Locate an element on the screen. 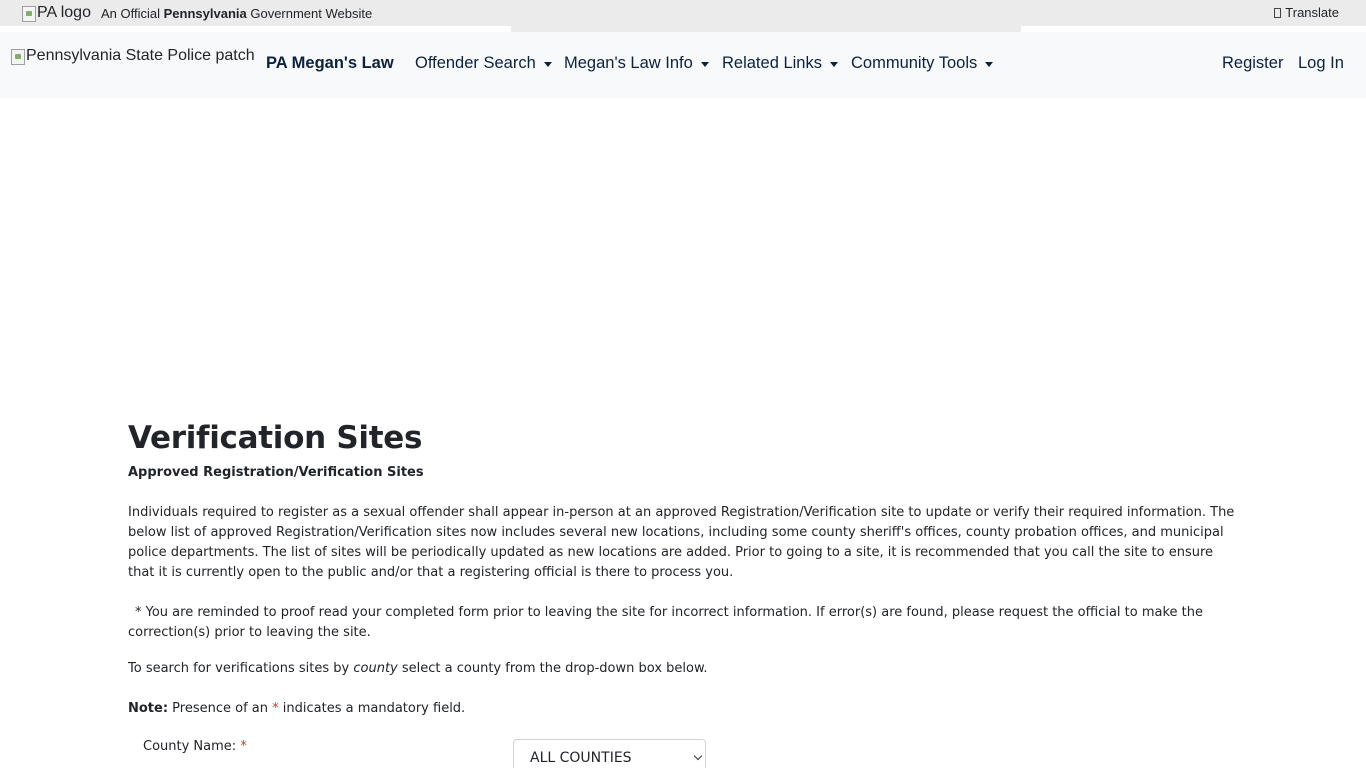  nav-offender-search: Offender Search is located at coordinates (483, 63).